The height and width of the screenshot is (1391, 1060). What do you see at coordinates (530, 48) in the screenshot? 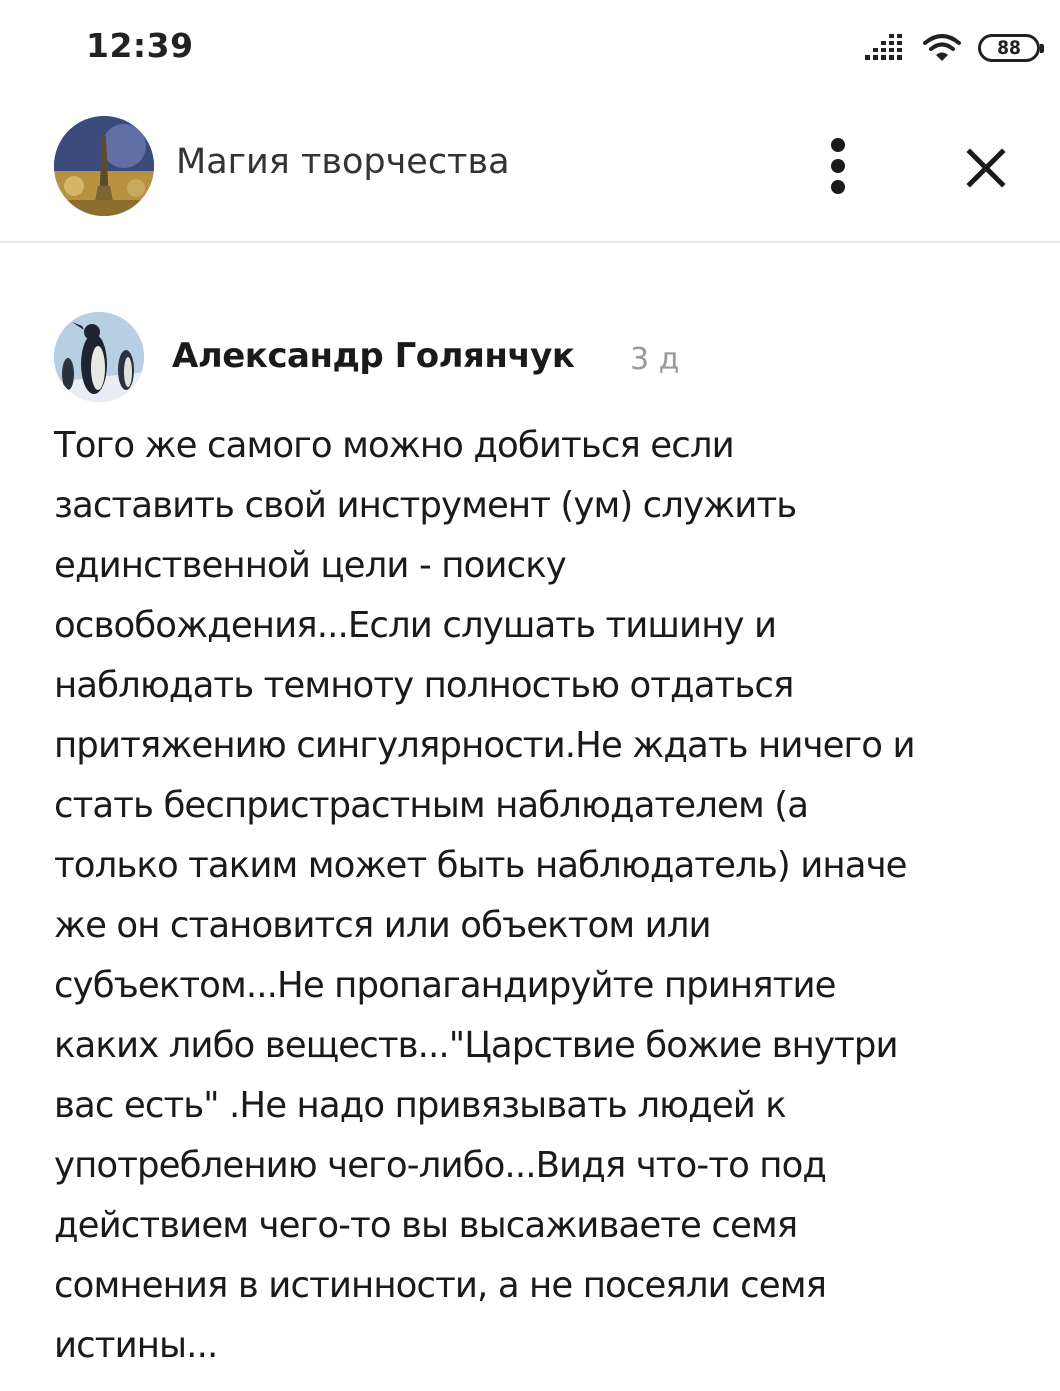
I see `status-bar: 12:39 88` at bounding box center [530, 48].